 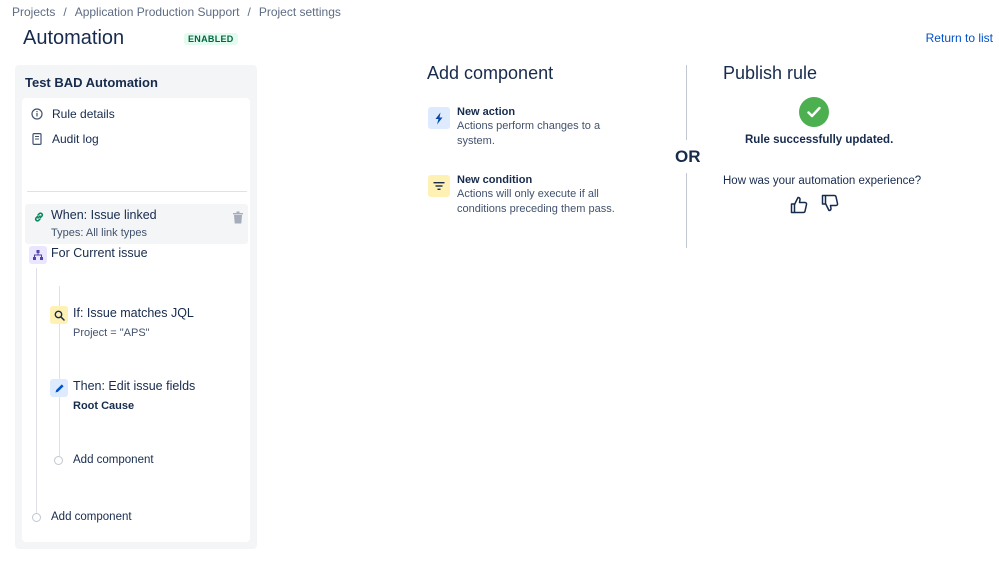 I want to click on publish-rule-title: Publish rule, so click(x=770, y=73).